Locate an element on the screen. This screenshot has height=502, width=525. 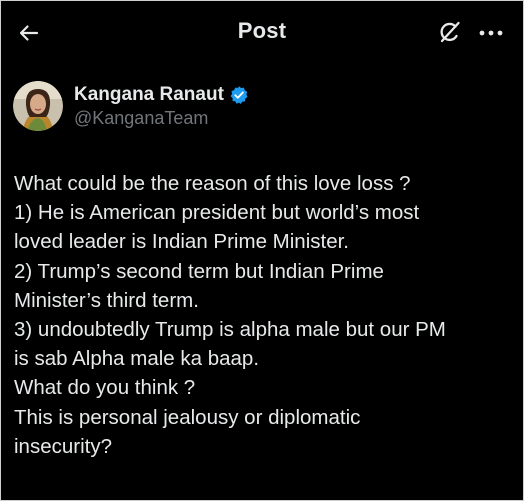
profile-photo-icon is located at coordinates (38, 106).